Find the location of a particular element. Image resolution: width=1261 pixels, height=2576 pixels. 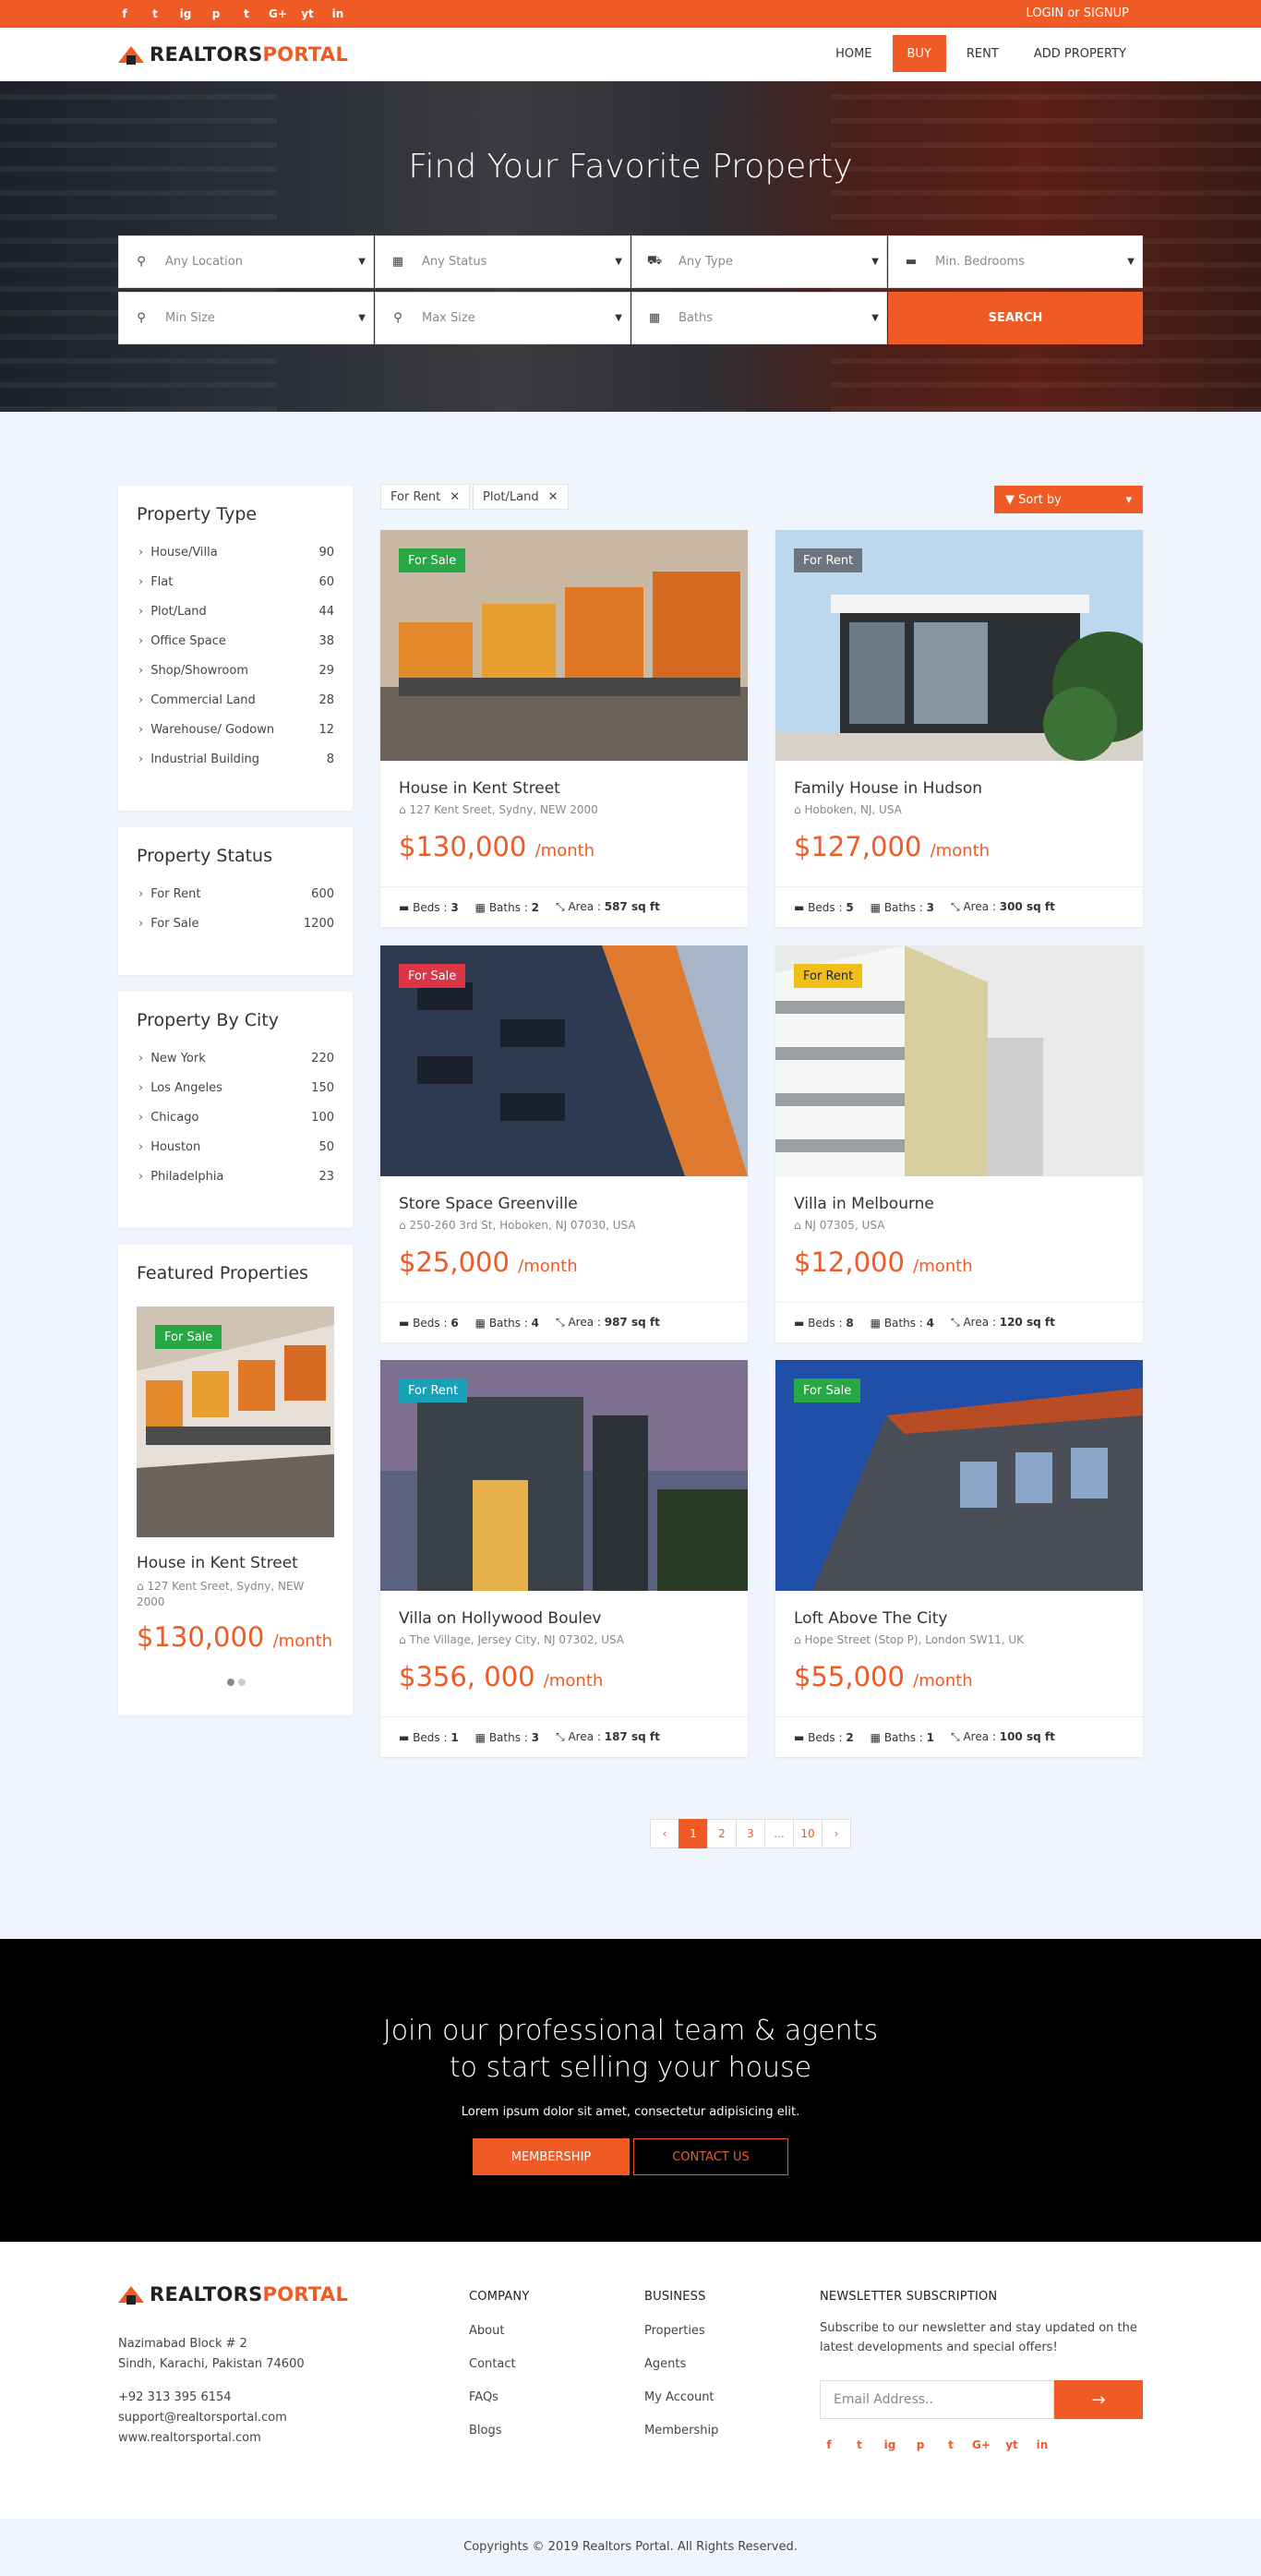

property-price: $12,000 /month is located at coordinates (883, 1262).